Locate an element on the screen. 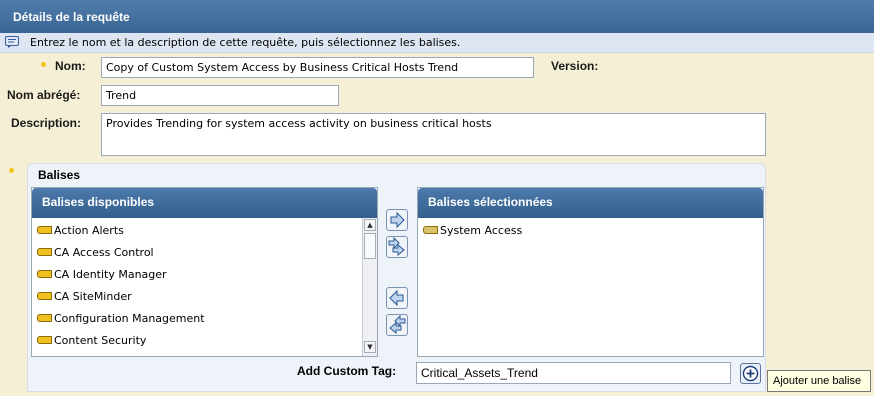  selected-tags-title: Balises sélectionnées is located at coordinates (590, 203).